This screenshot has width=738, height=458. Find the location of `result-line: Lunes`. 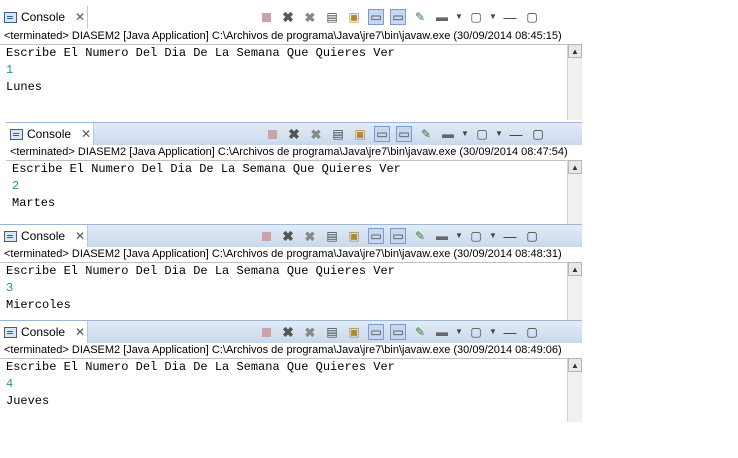

result-line: Lunes is located at coordinates (24, 87).